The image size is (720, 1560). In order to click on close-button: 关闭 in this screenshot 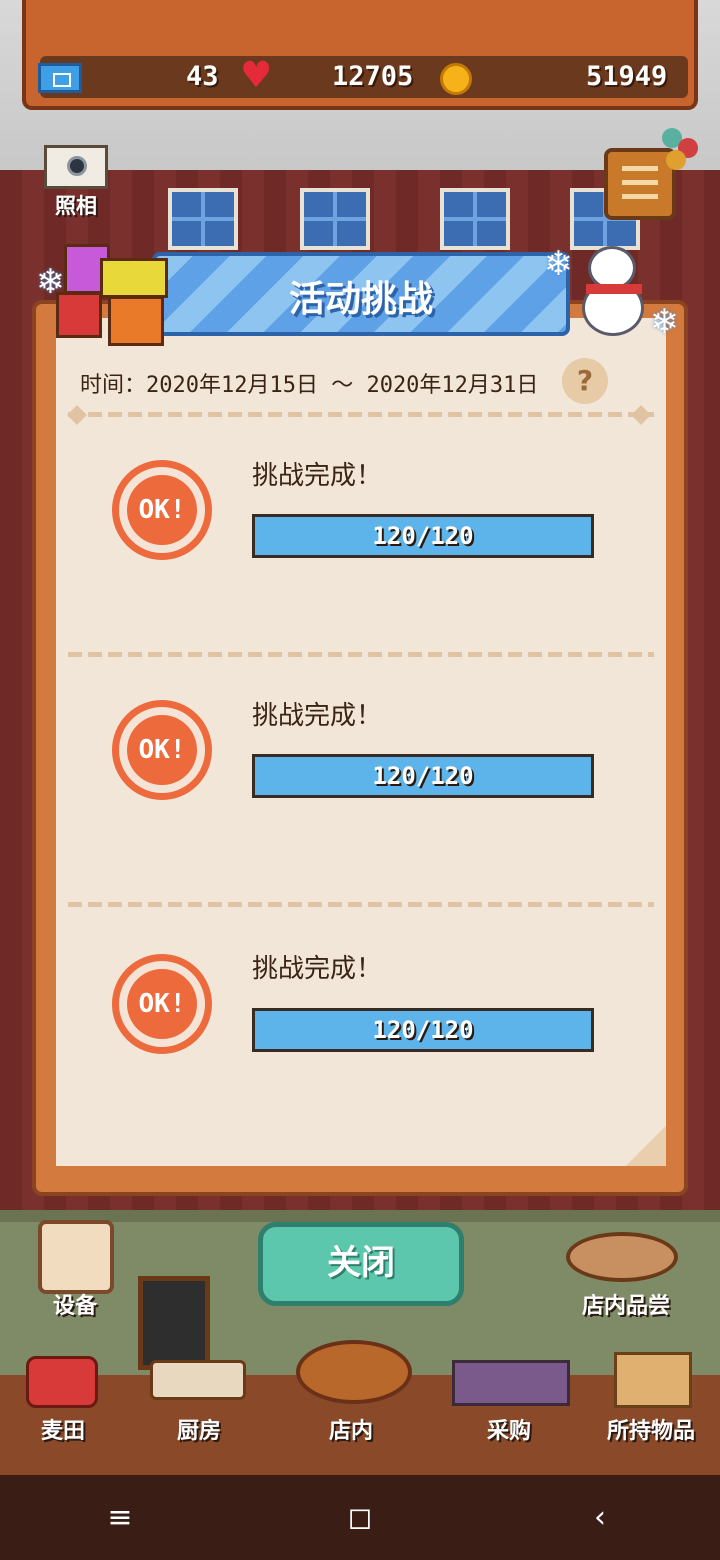, I will do `click(361, 1264)`.